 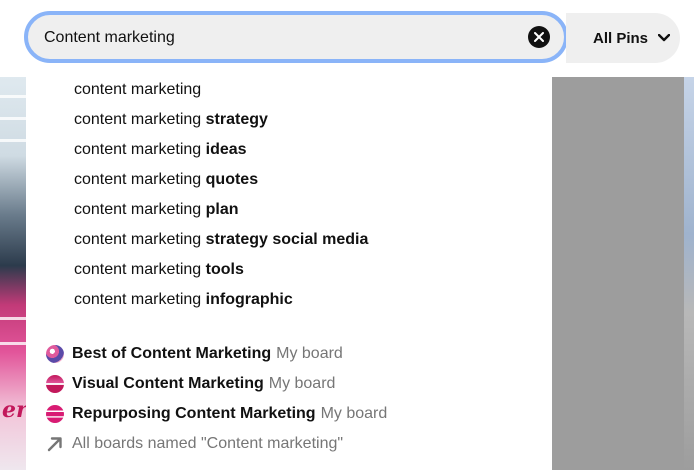 I want to click on board-name: Best of Content Marketing, so click(x=172, y=353).